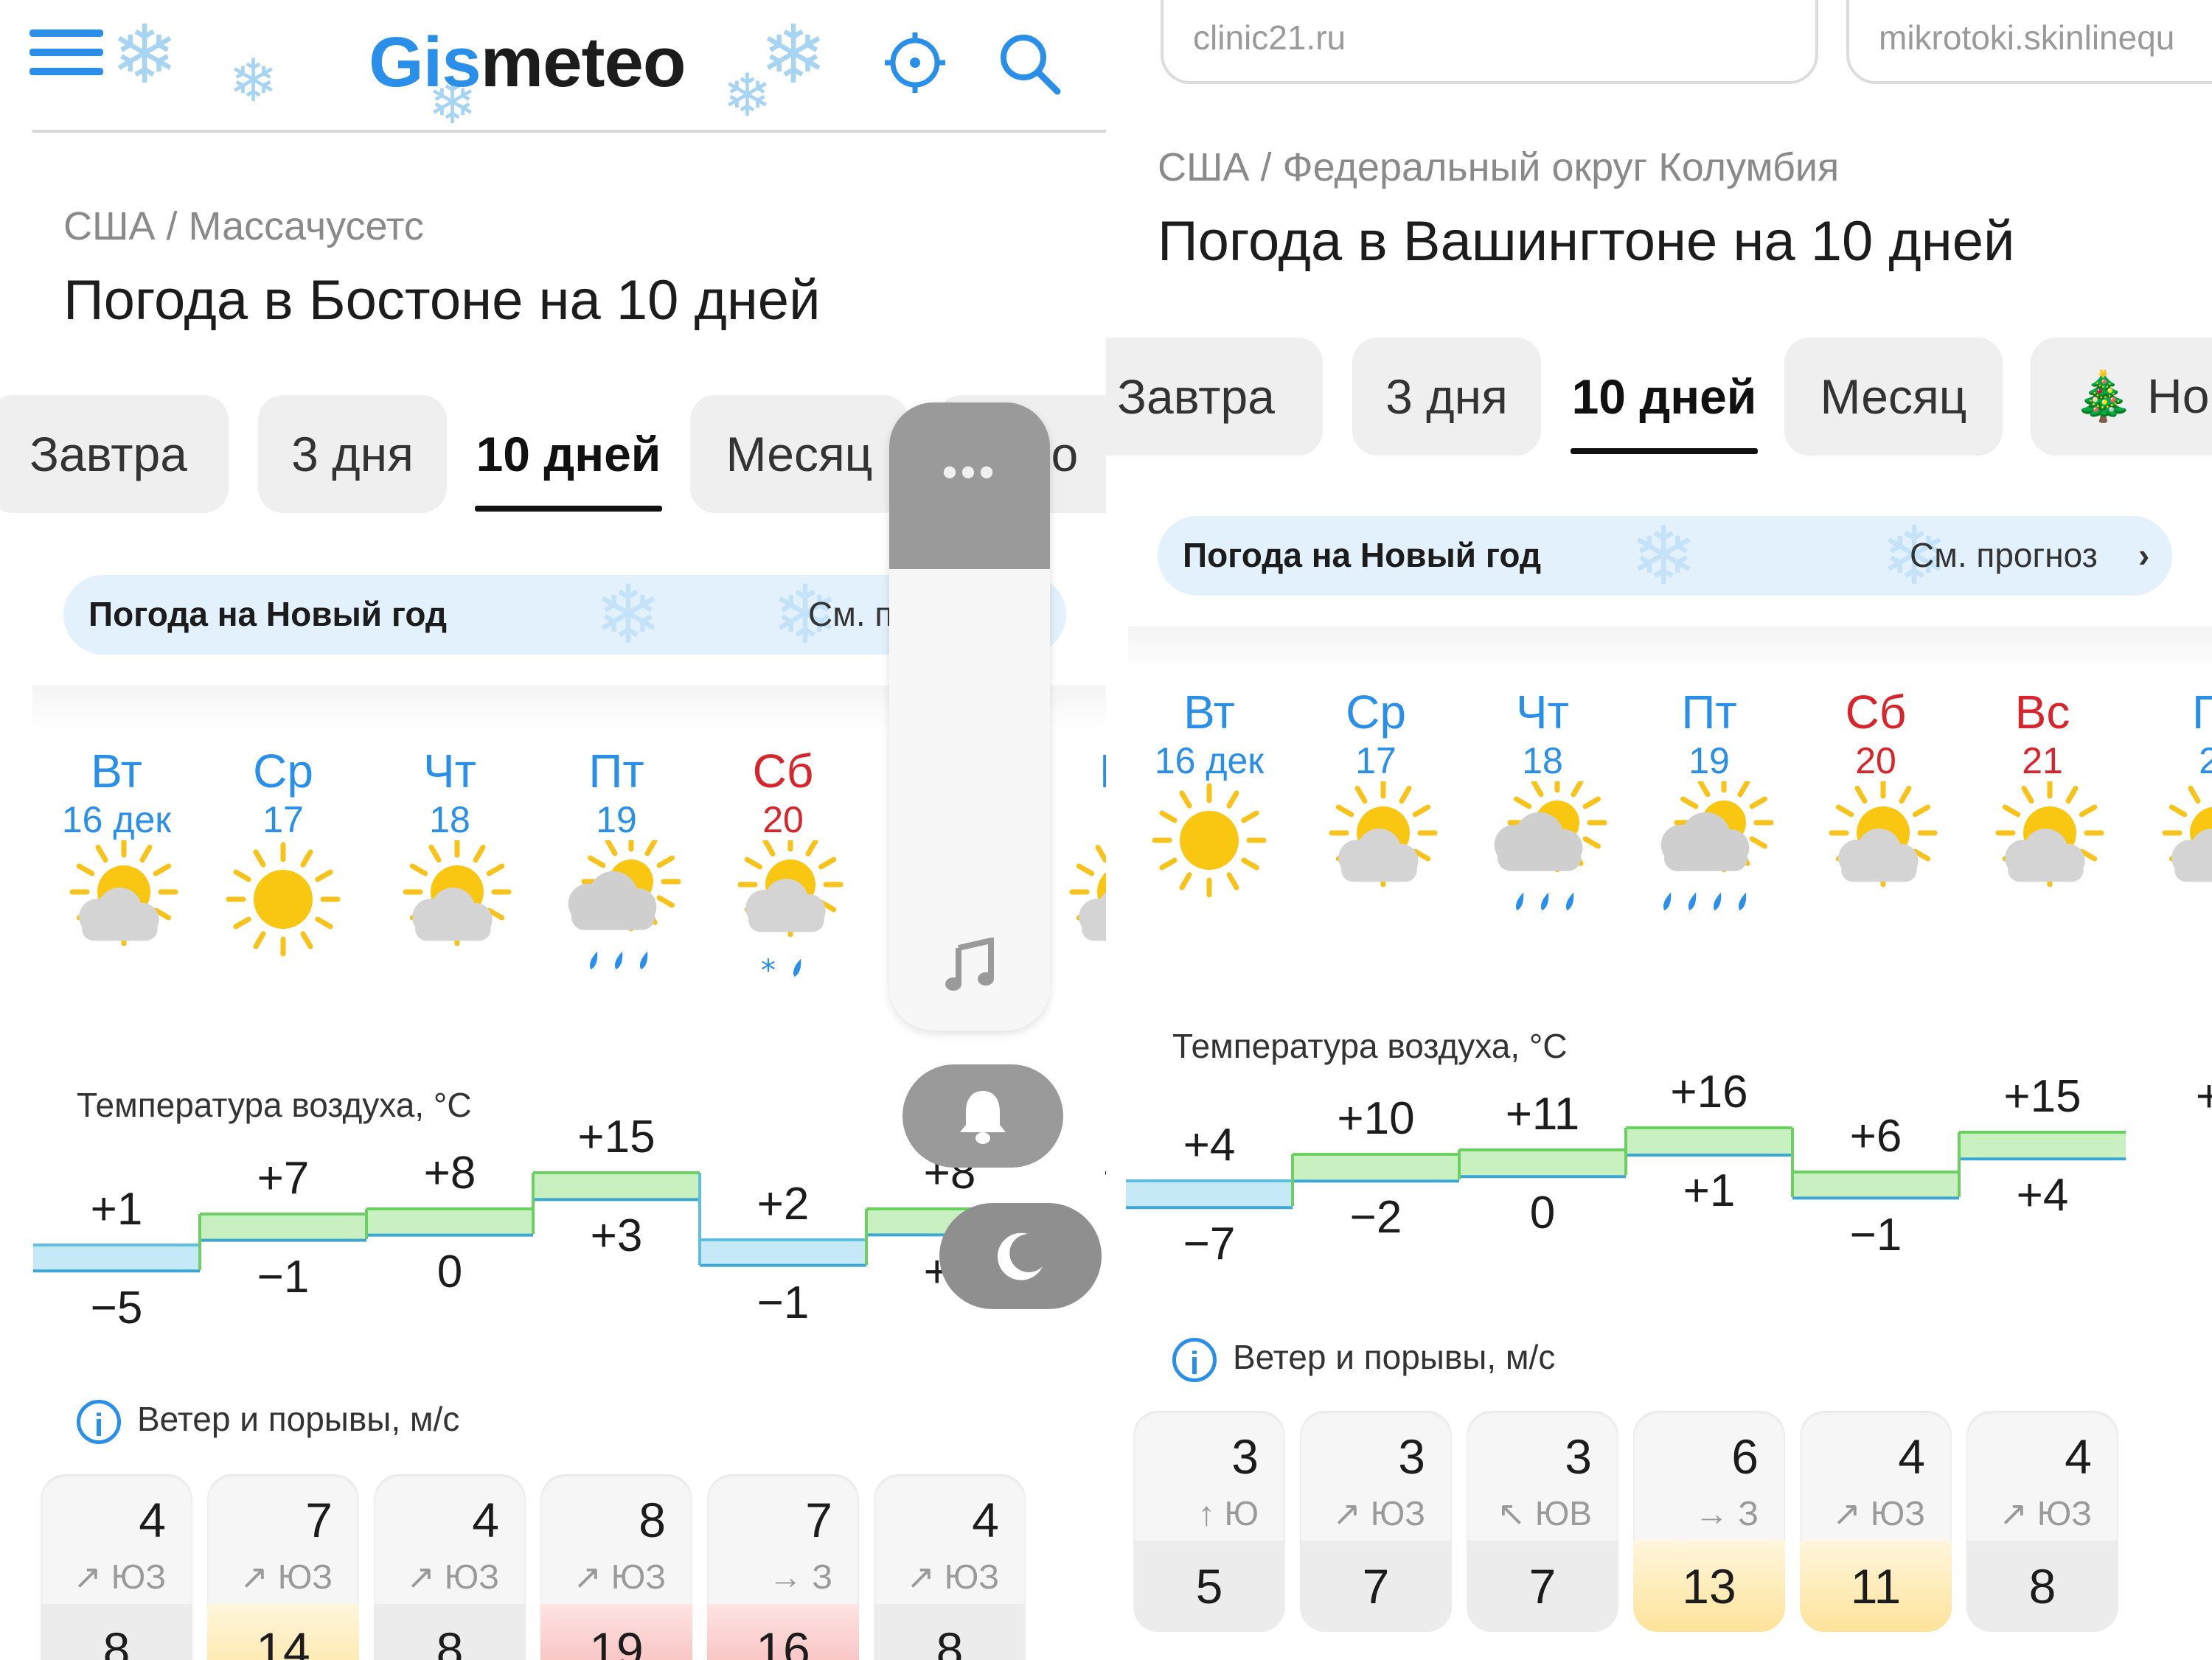  I want to click on temp-max: +1, so click(116, 1209).